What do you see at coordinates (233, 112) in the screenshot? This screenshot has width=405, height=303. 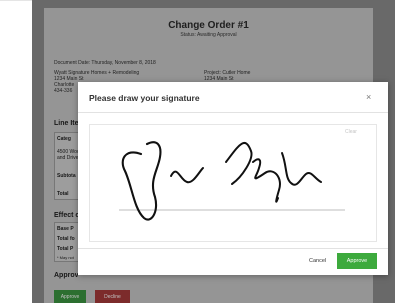 I see `modal-header-divider` at bounding box center [233, 112].